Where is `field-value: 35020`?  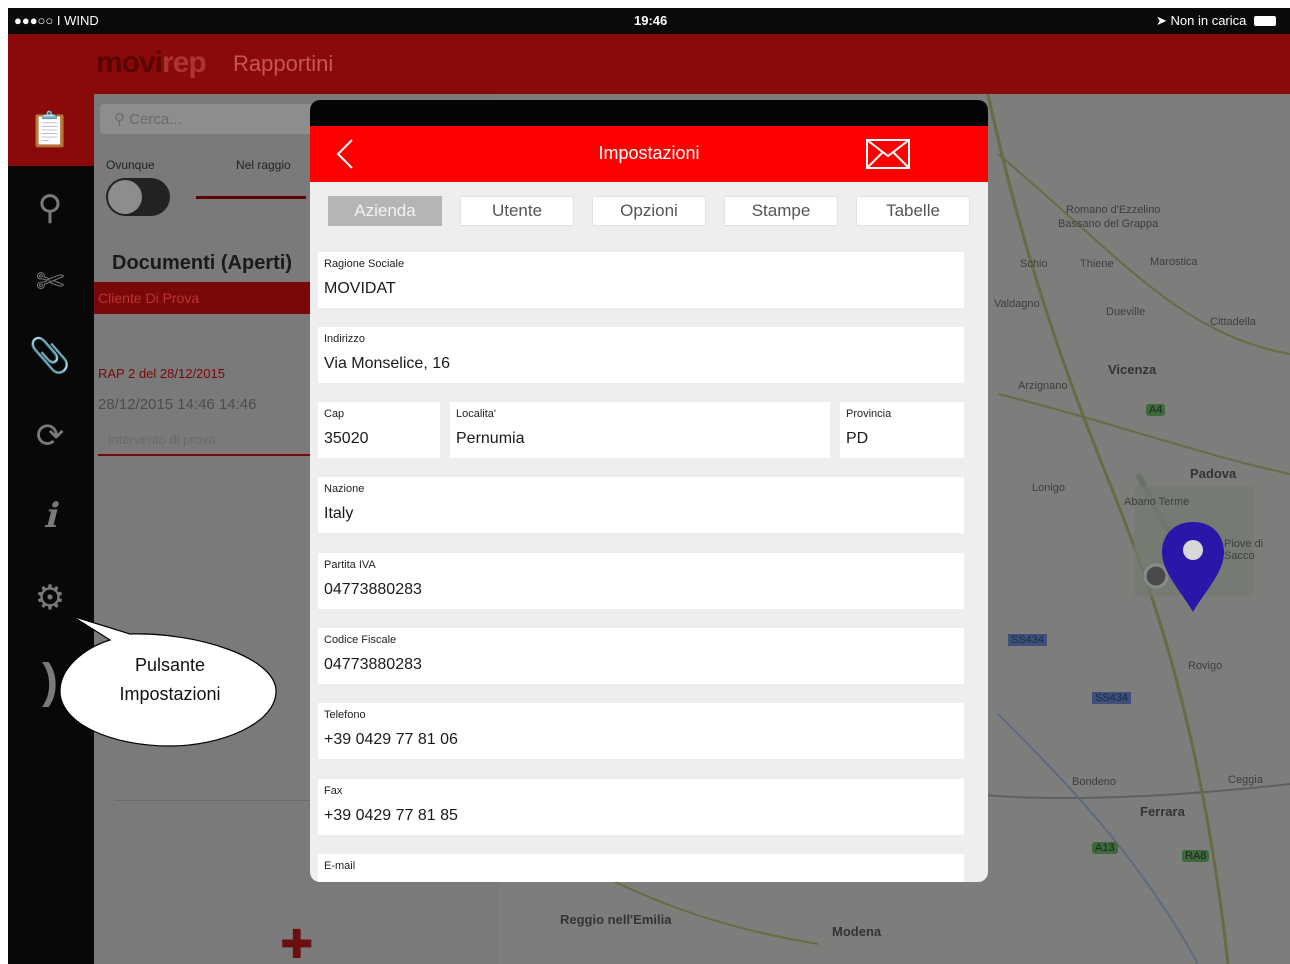 field-value: 35020 is located at coordinates (346, 438).